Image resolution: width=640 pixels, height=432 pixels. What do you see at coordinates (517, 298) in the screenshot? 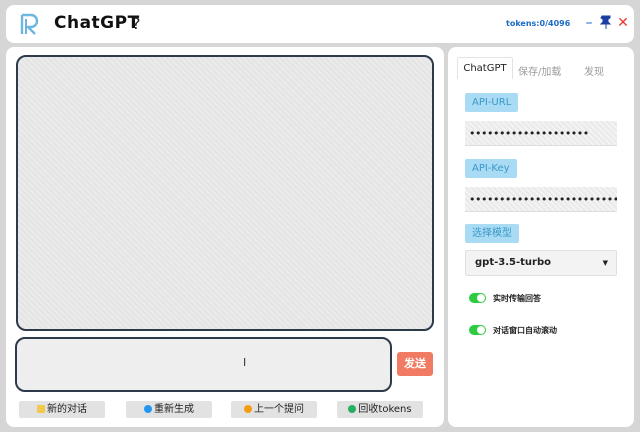
I see `stream-answer-label: 实时传输回答` at bounding box center [517, 298].